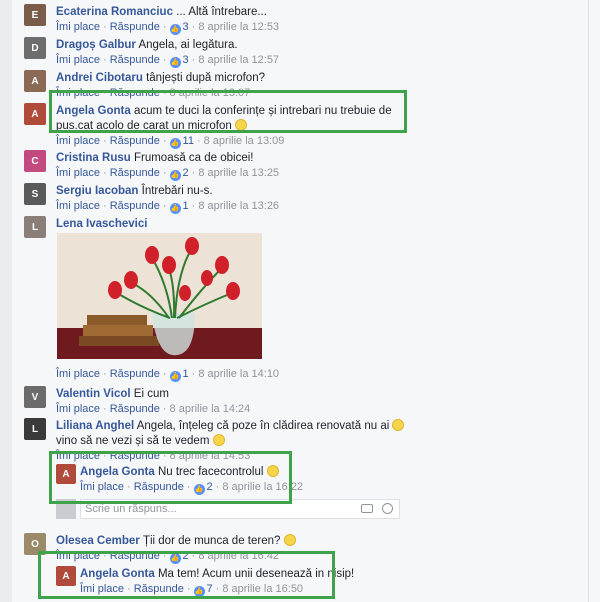 The width and height of the screenshot is (600, 602). I want to click on comment-text: Ei cum, so click(151, 394).